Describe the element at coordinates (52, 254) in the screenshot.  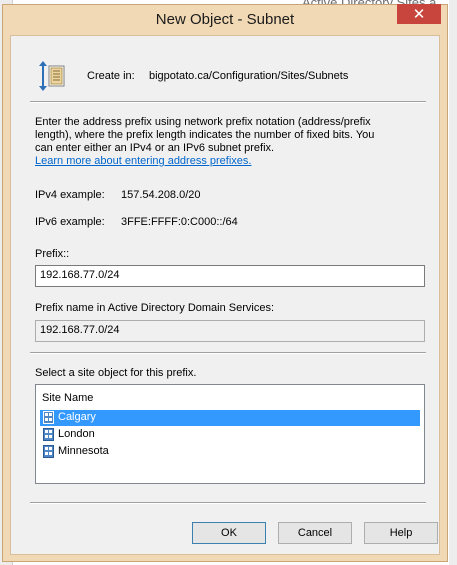
I see `prefix-label: Prefix::` at that location.